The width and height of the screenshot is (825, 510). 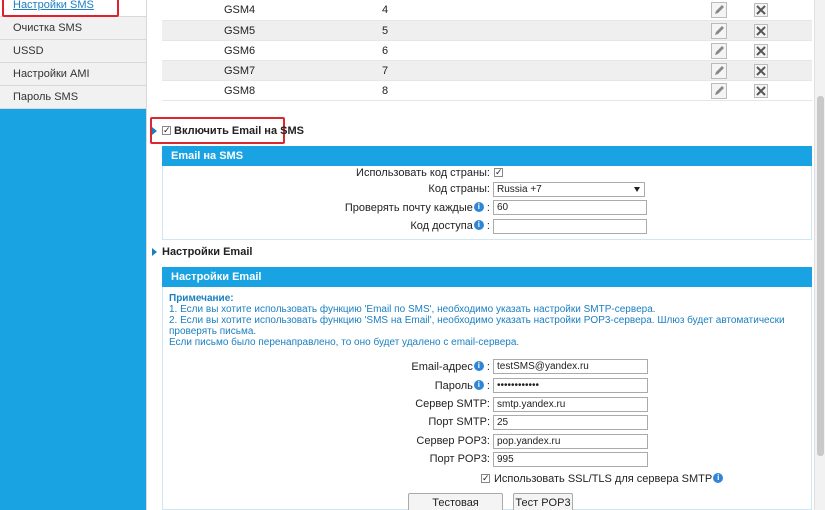 What do you see at coordinates (240, 91) in the screenshot?
I see `gsm-name: GSM8` at bounding box center [240, 91].